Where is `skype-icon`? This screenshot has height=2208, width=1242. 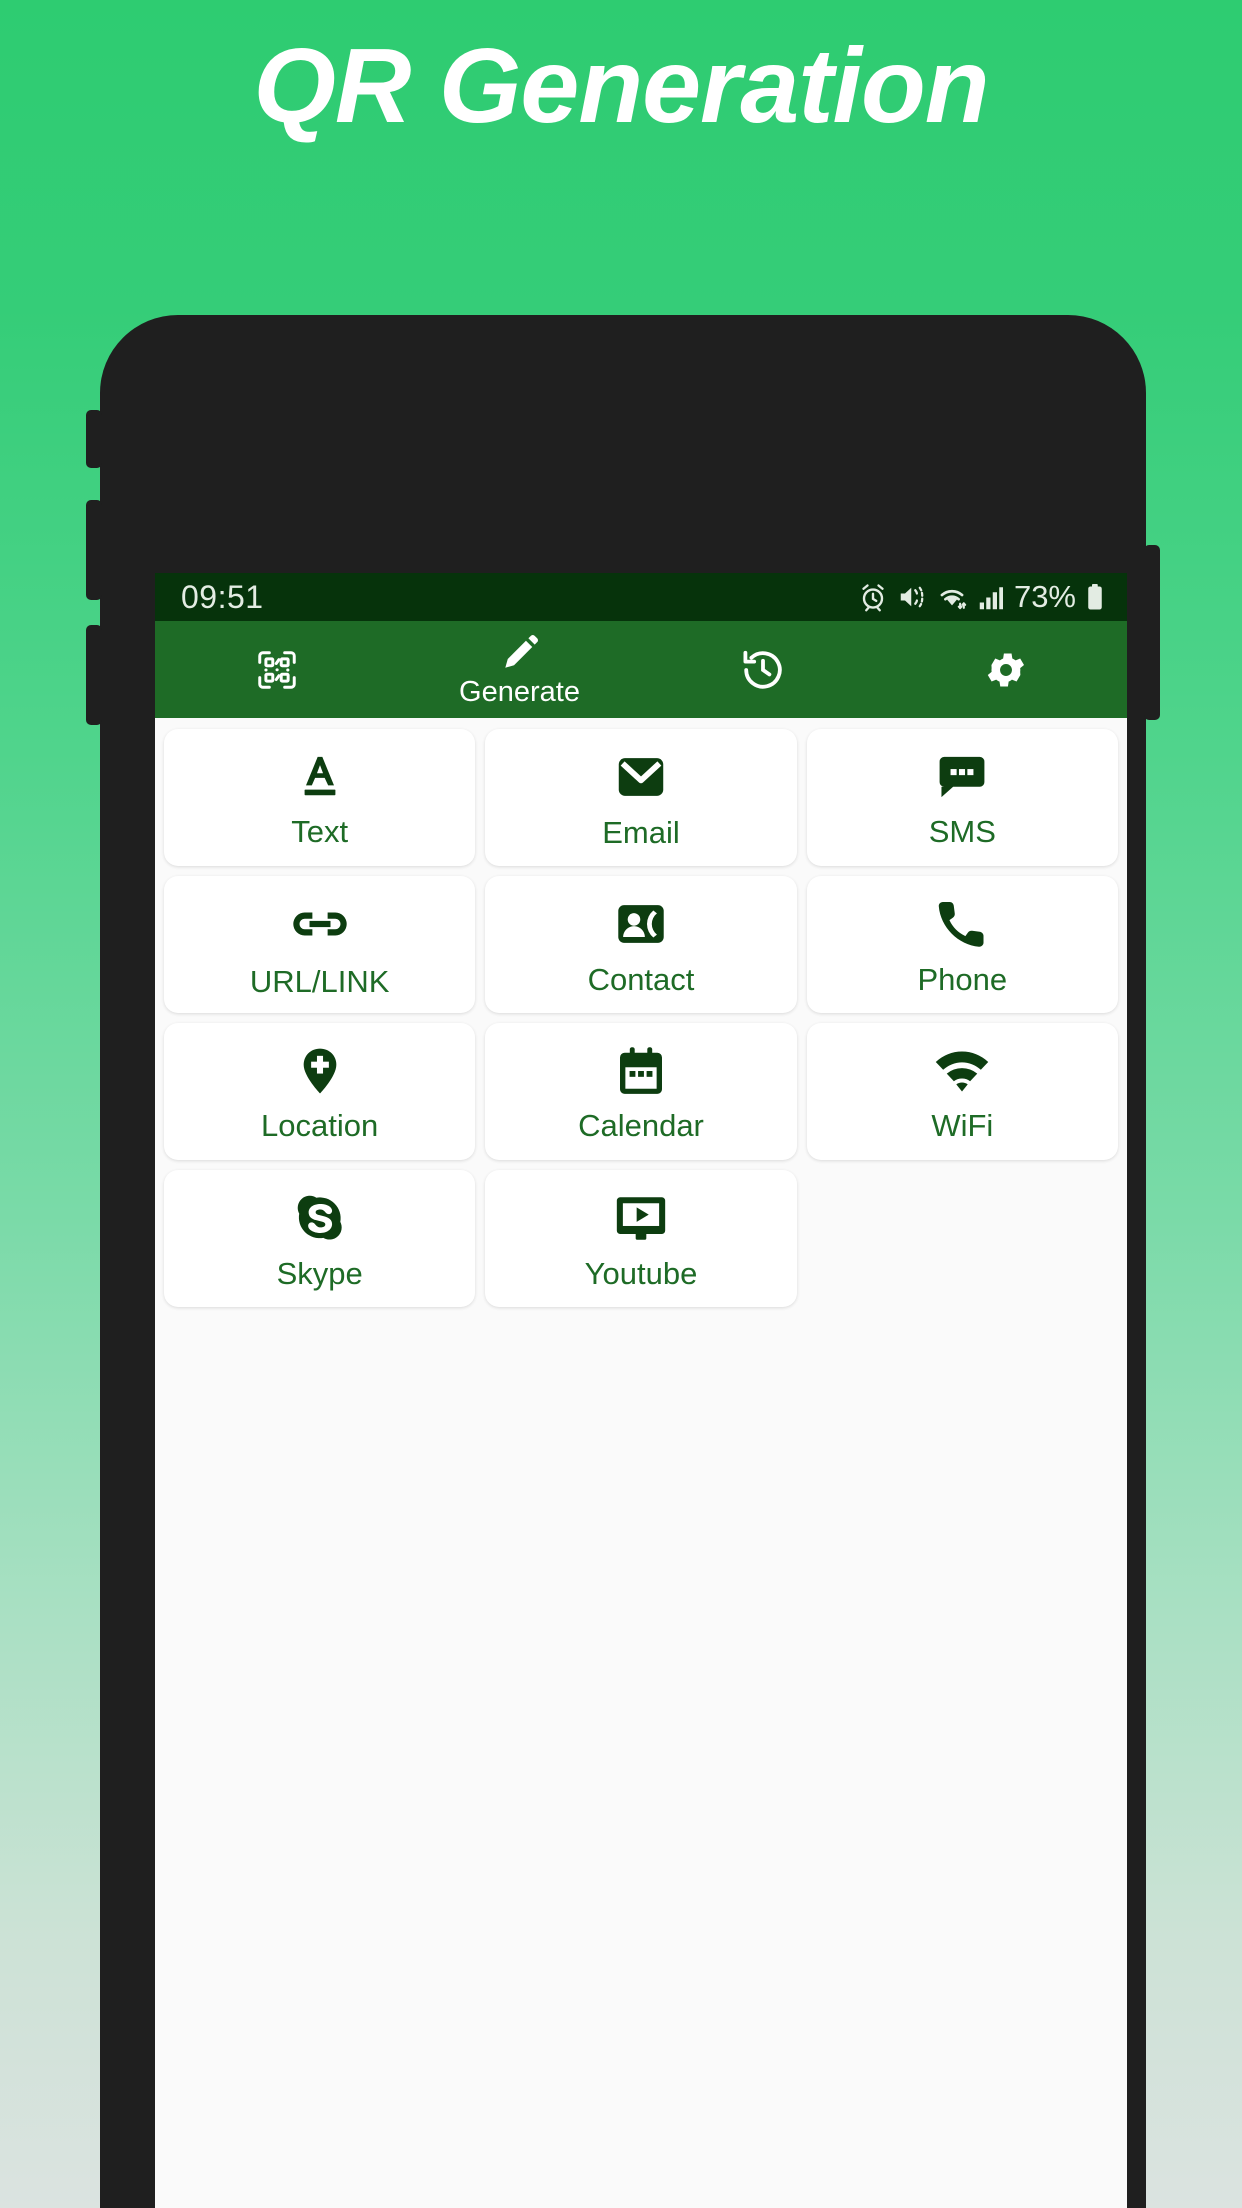 skype-icon is located at coordinates (320, 1218).